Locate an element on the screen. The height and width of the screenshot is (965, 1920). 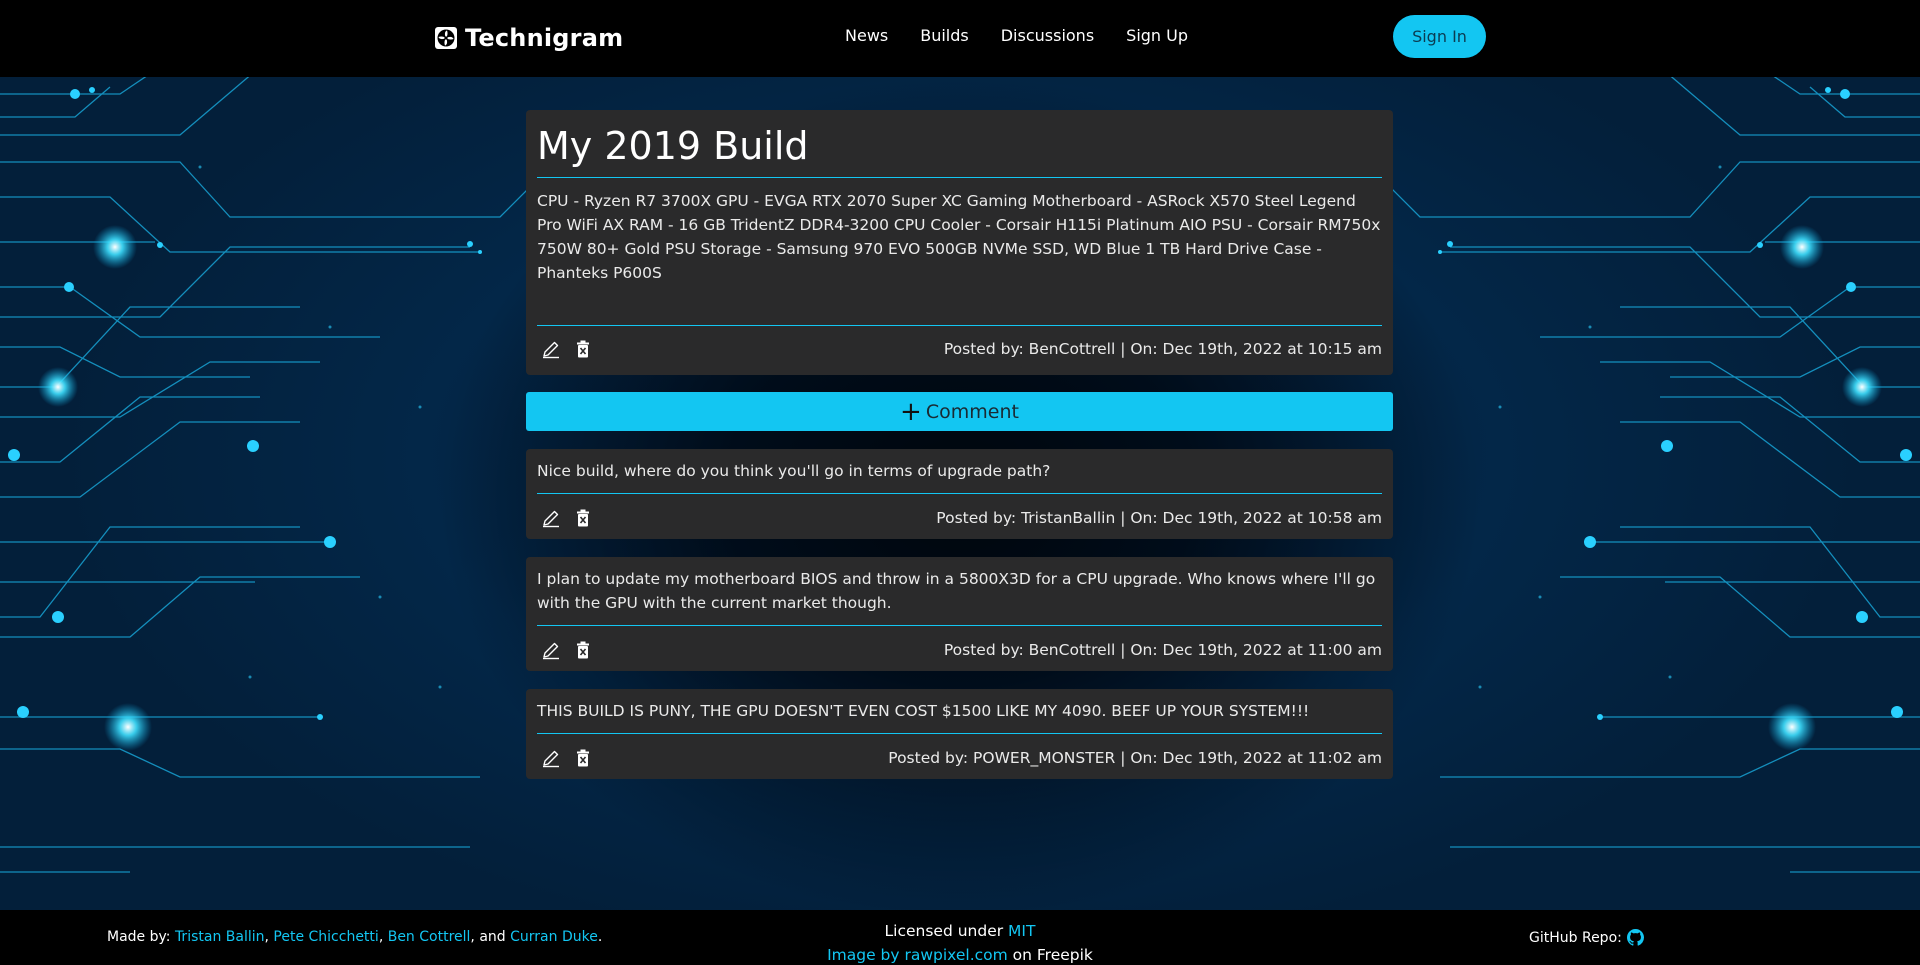
nav-discussions: Discussions is located at coordinates (1047, 35).